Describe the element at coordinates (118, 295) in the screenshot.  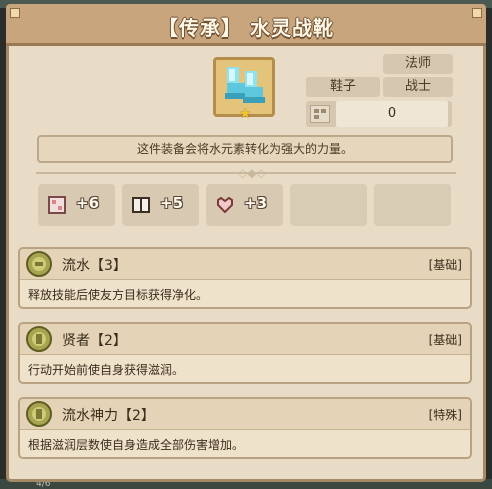
I see `effect-description: 释放技能后使友方目标获得净化。` at that location.